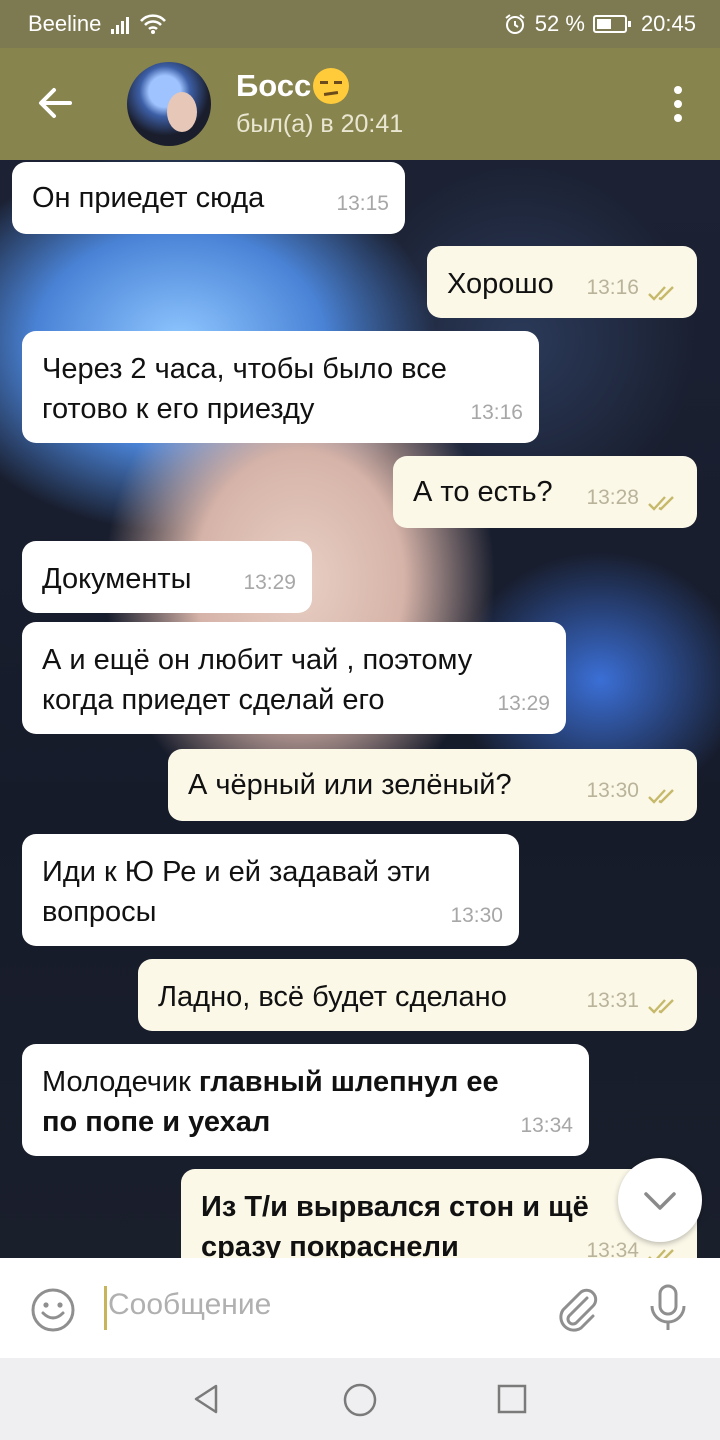  Describe the element at coordinates (213, 700) in the screenshot. I see `message-line: когда приедет сделай его` at that location.